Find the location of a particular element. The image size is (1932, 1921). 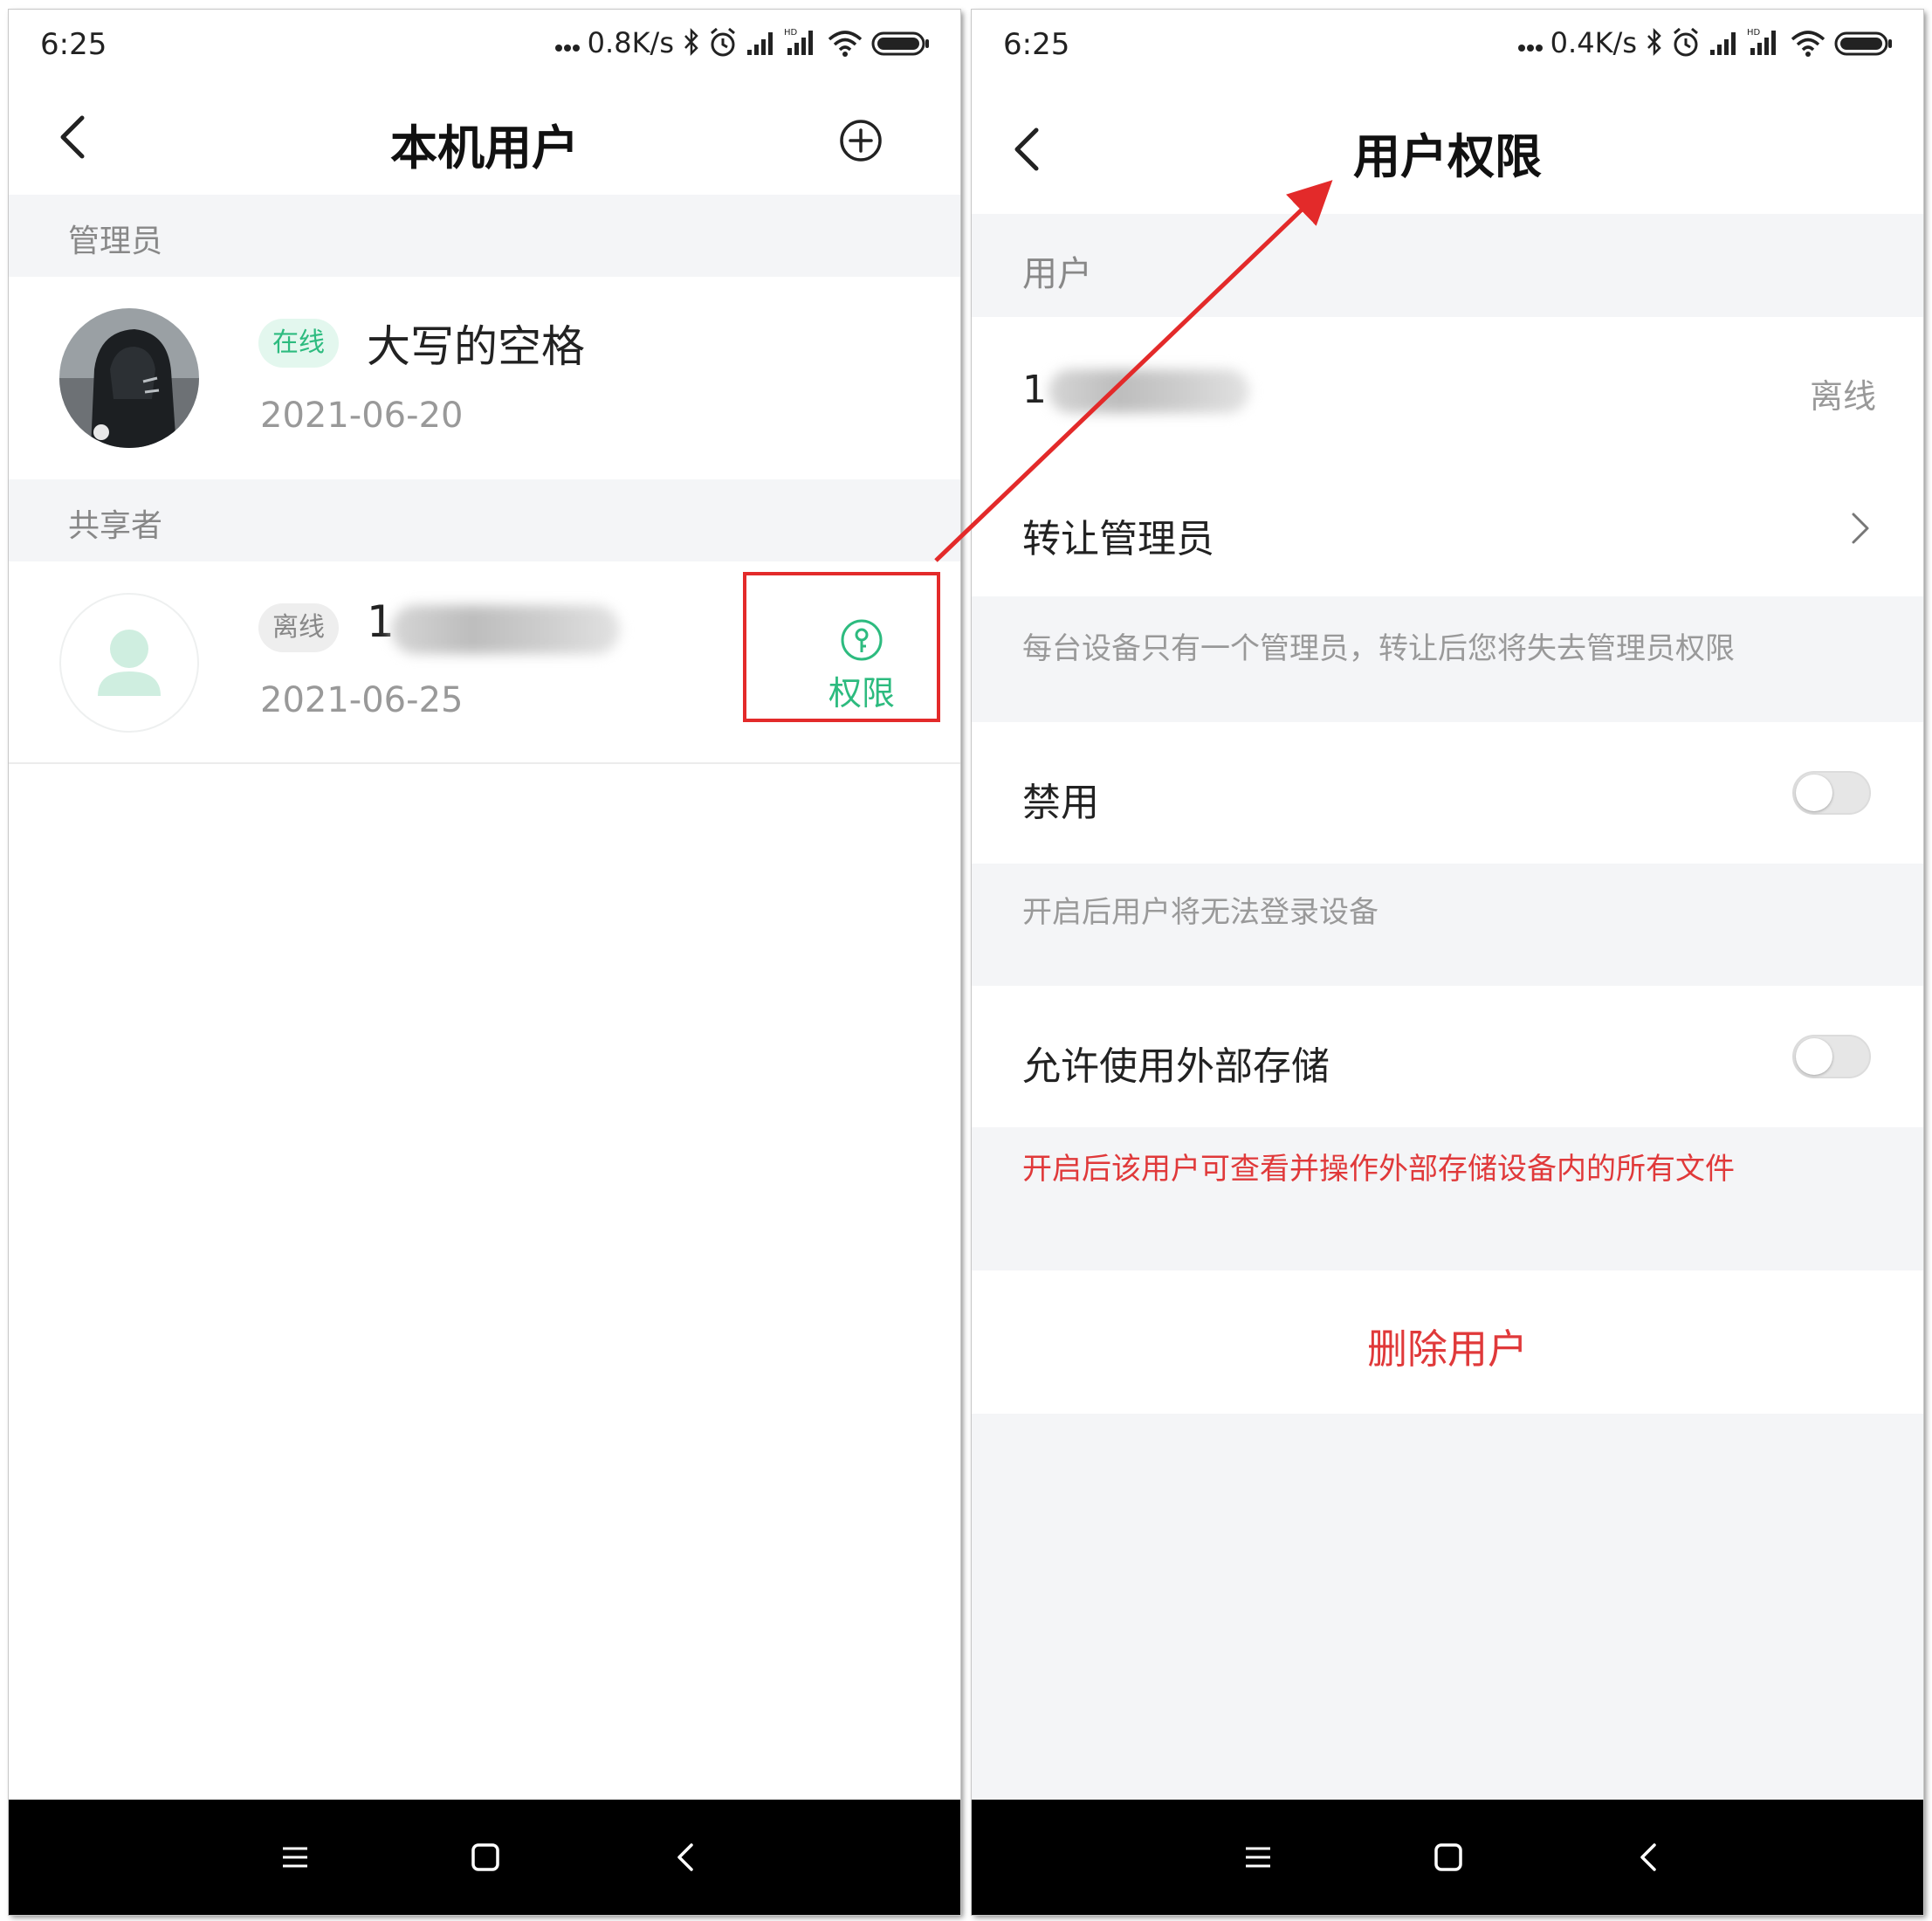

user-date: 2021-06-20 is located at coordinates (362, 416).